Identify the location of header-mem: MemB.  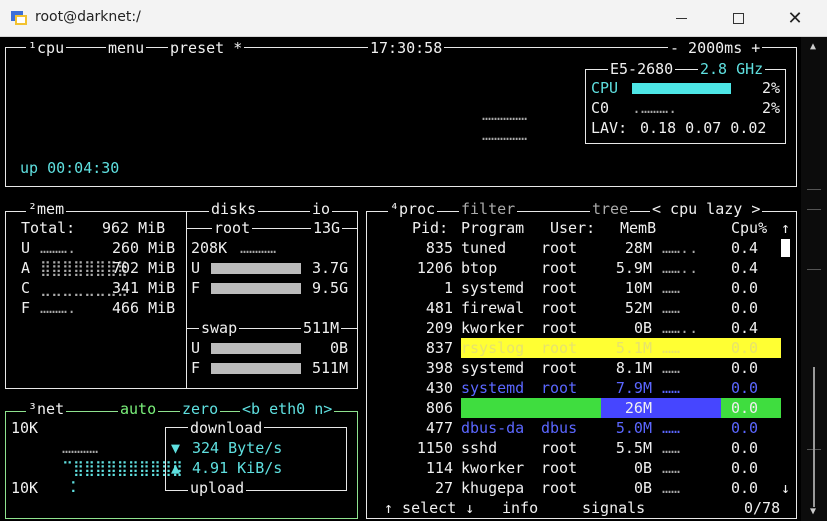
(638, 228).